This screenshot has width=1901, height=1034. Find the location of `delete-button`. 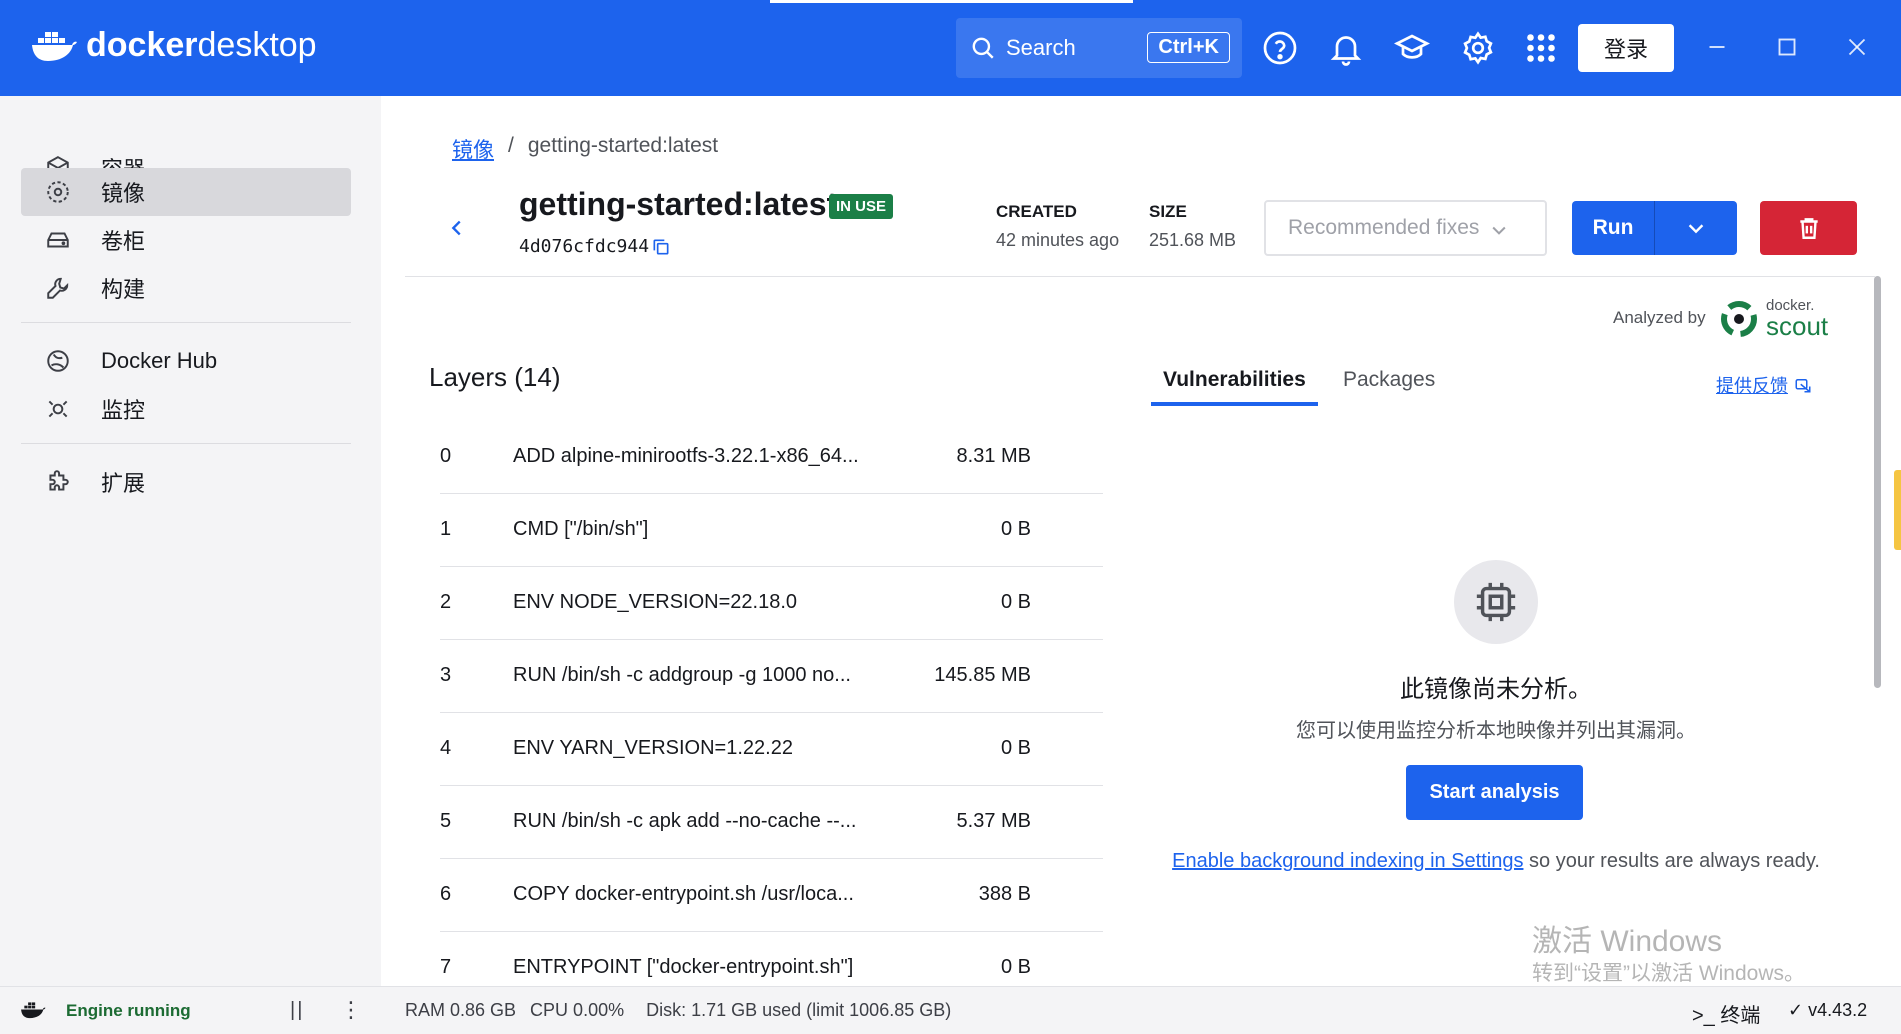

delete-button is located at coordinates (1808, 228).